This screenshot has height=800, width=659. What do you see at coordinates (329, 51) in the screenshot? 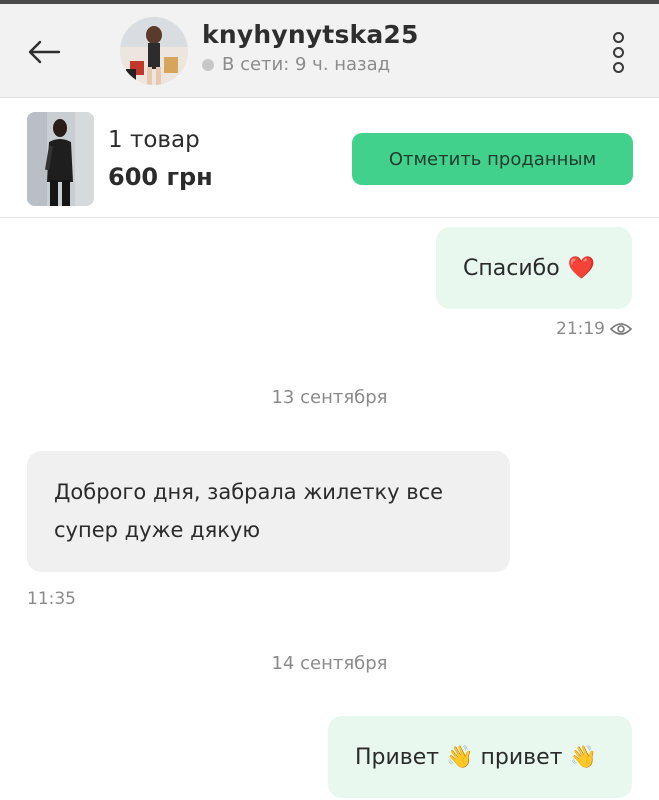
I see `chat-header: knyhynytska25 В сети: 9 ч. назад` at bounding box center [329, 51].